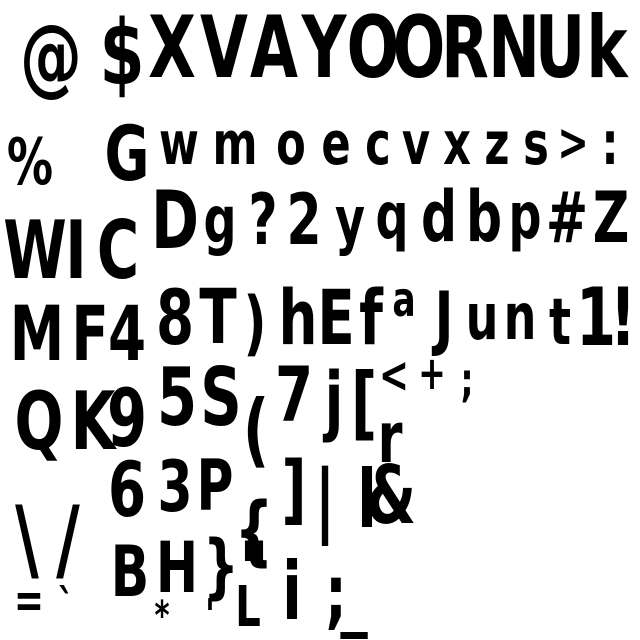  What do you see at coordinates (218, 316) in the screenshot?
I see `glyph-upper-t: T` at bounding box center [218, 316].